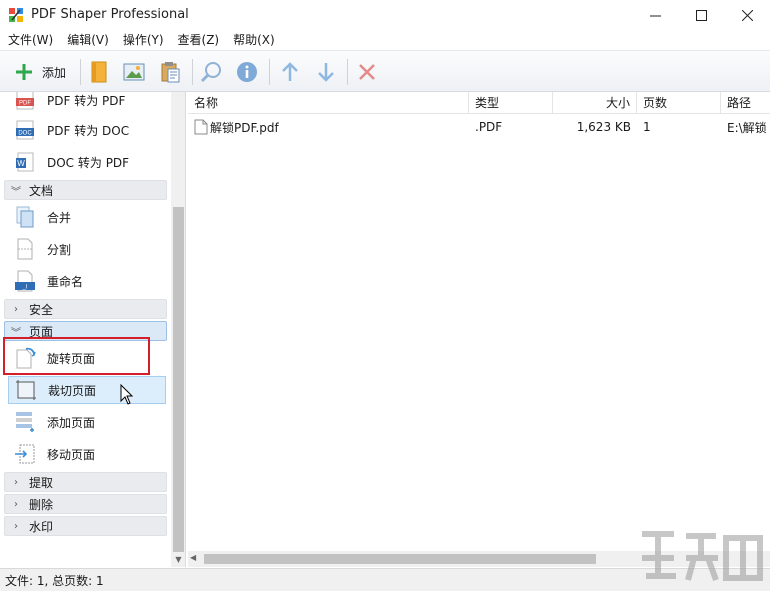 This screenshot has height=591, width=770. I want to click on mouse-cursor-icon, so click(127, 394).